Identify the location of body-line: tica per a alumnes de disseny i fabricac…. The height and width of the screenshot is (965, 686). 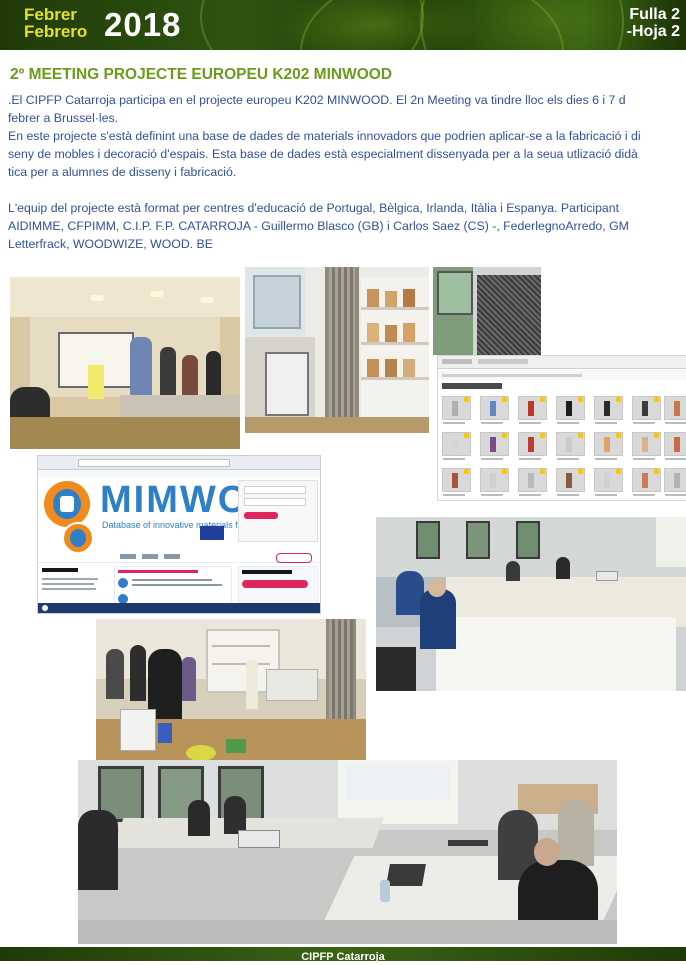
(122, 172).